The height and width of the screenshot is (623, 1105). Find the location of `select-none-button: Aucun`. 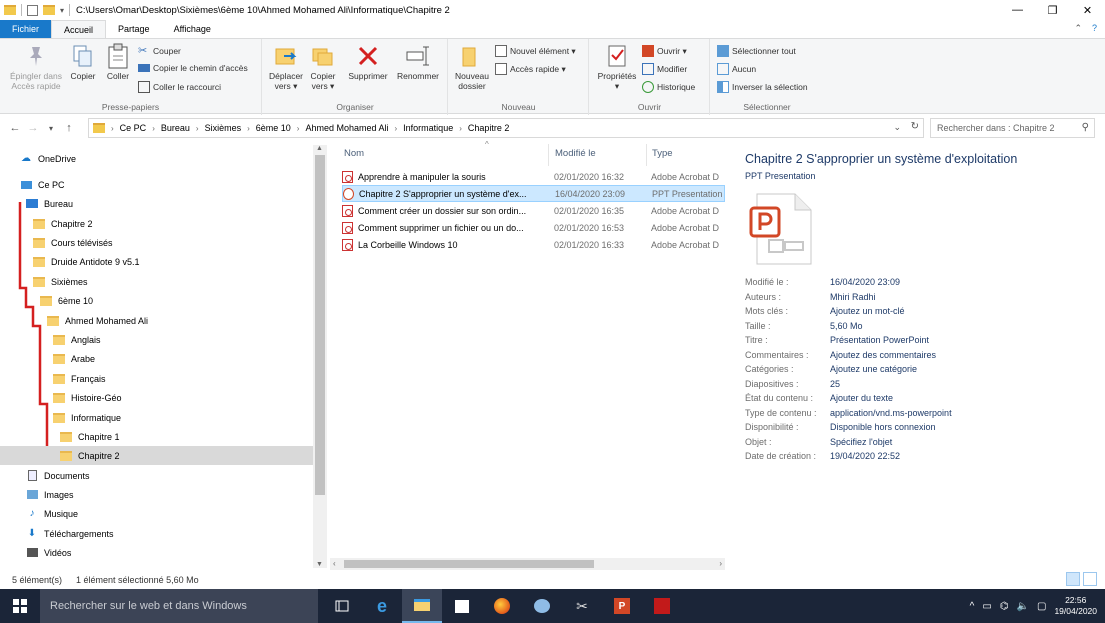

select-none-button: Aucun is located at coordinates (736, 69).